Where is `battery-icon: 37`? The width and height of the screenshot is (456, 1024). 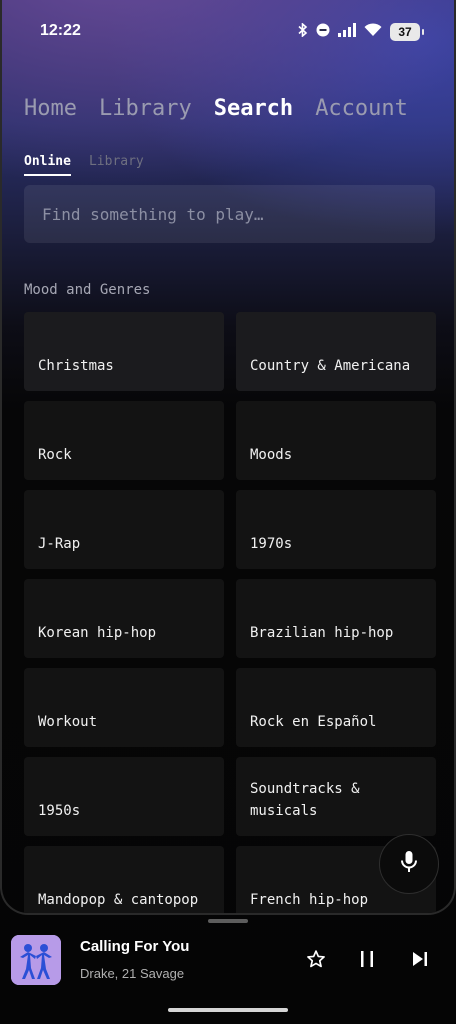 battery-icon: 37 is located at coordinates (407, 31).